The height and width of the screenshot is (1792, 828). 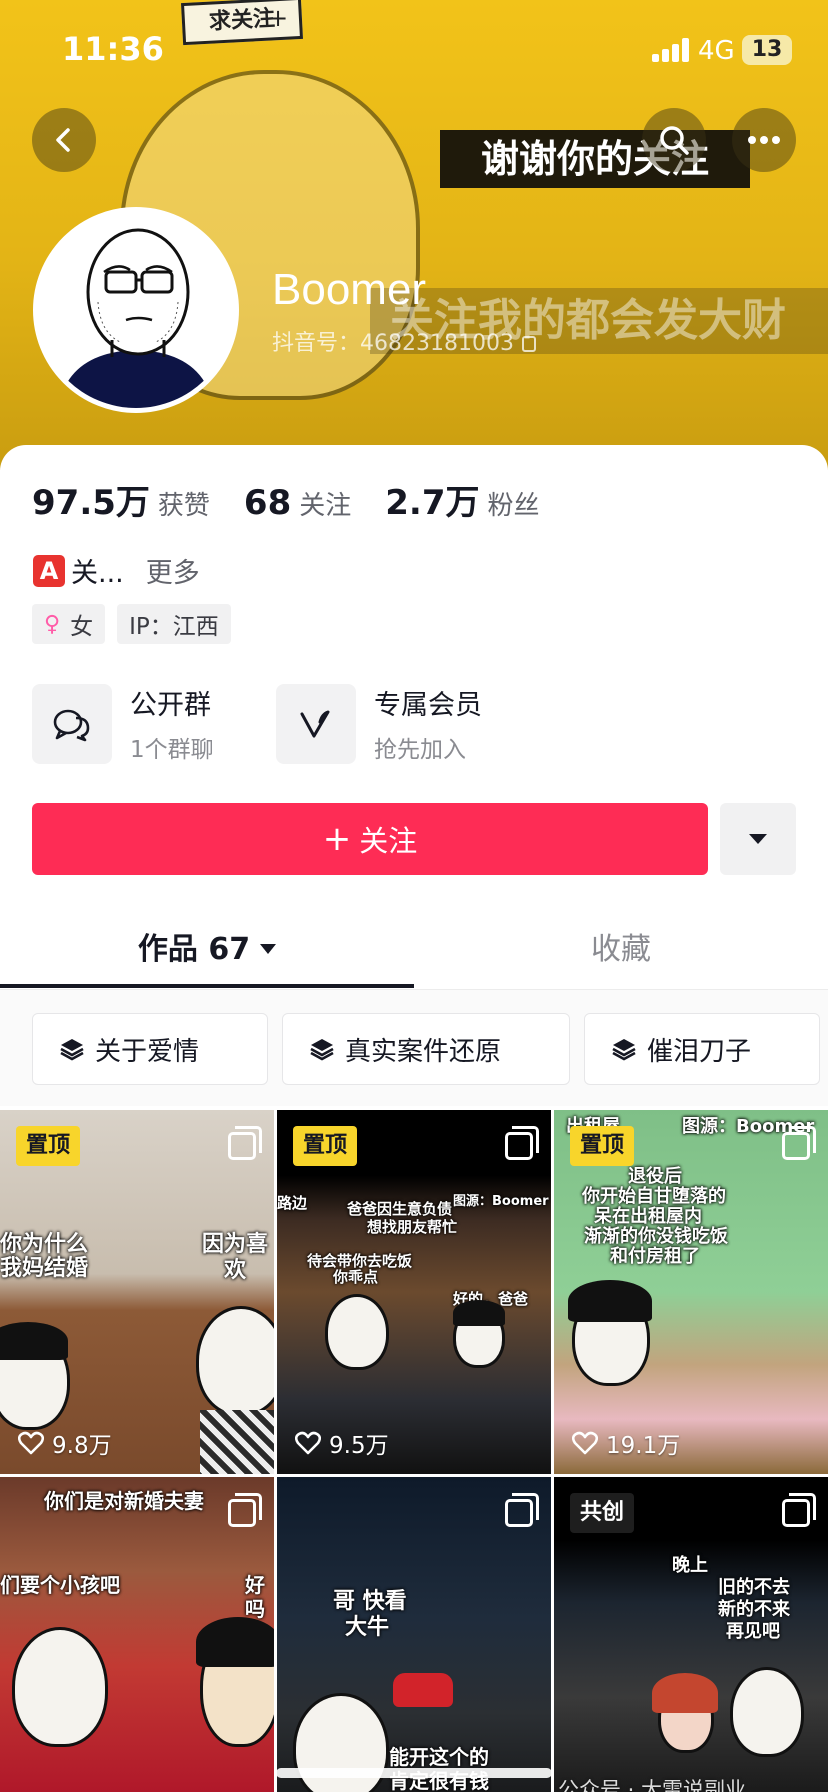 I want to click on group-entries: 公开群 1个群聊 专属会员 抢先加入, so click(x=276, y=723).